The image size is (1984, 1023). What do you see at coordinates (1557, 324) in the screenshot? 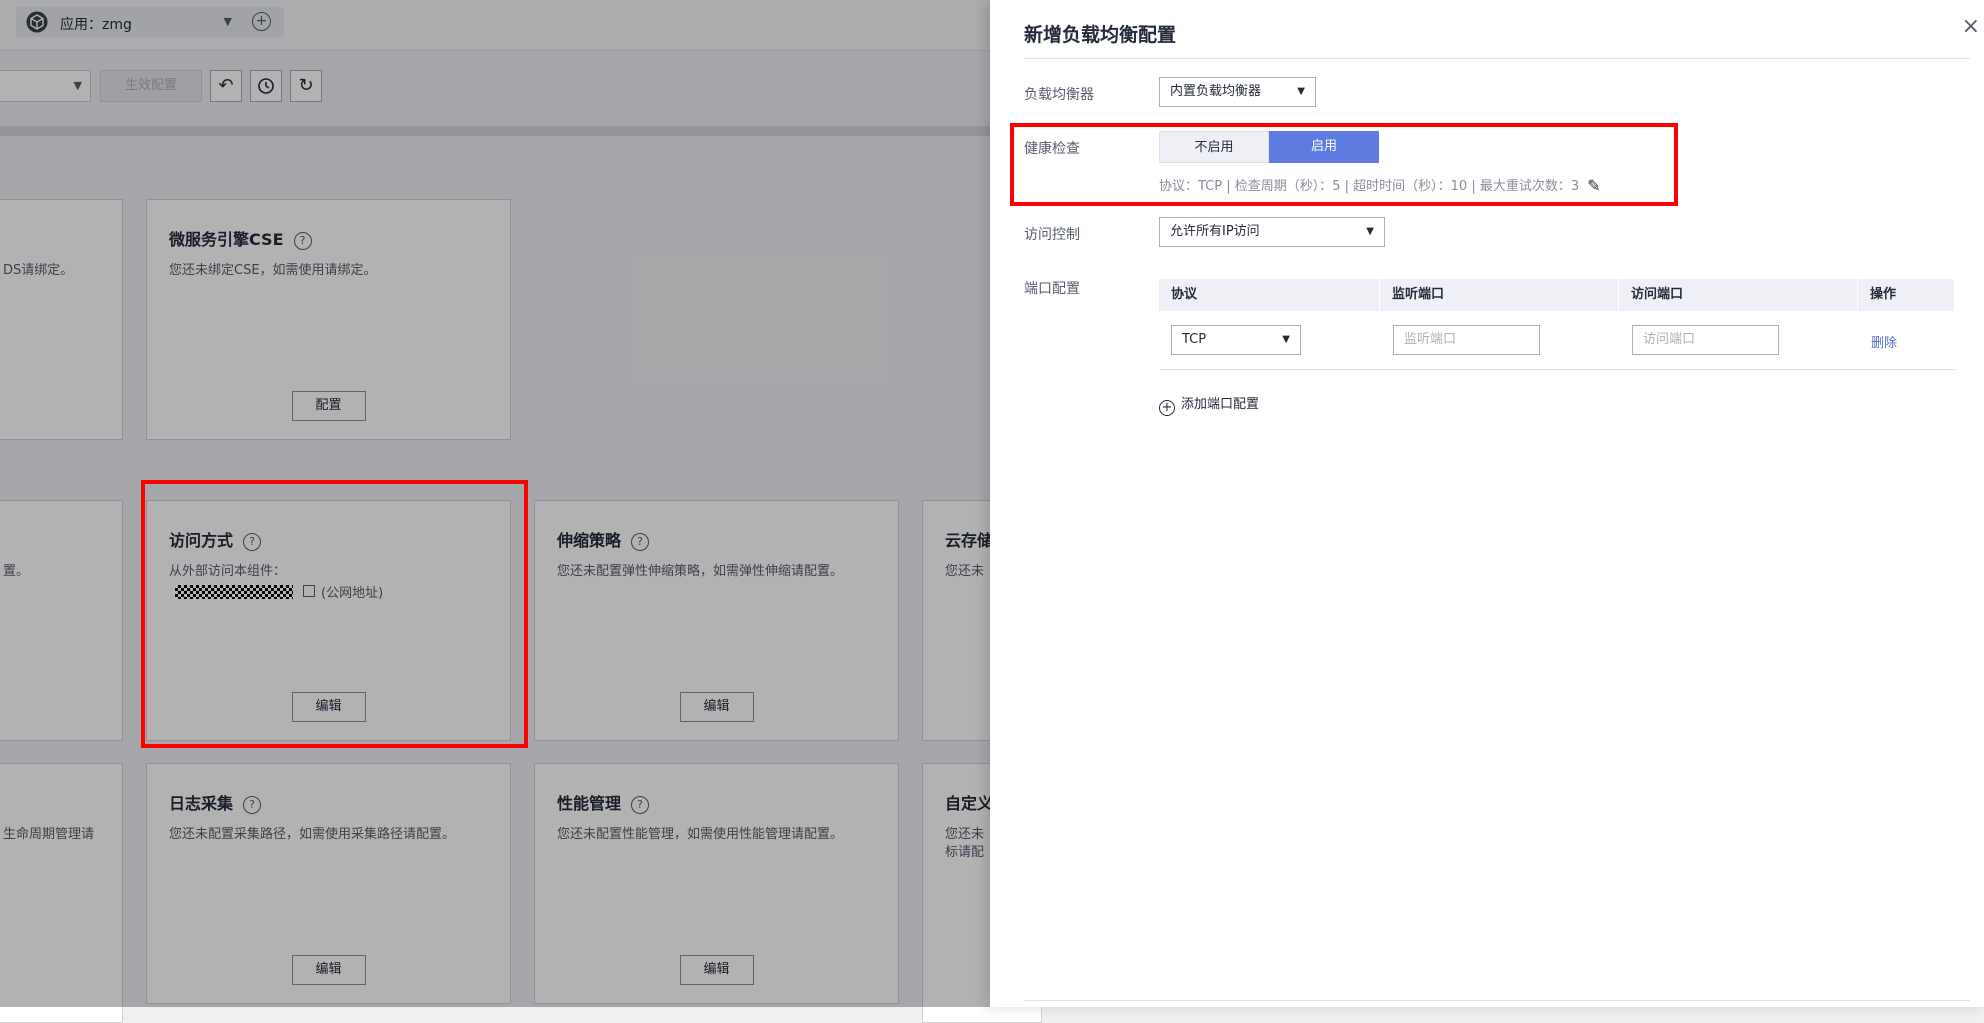
I see `port-table: 协议 监听端口 访问端口 操作 TCP ▼ 监听端口 访问端口 删除` at bounding box center [1557, 324].